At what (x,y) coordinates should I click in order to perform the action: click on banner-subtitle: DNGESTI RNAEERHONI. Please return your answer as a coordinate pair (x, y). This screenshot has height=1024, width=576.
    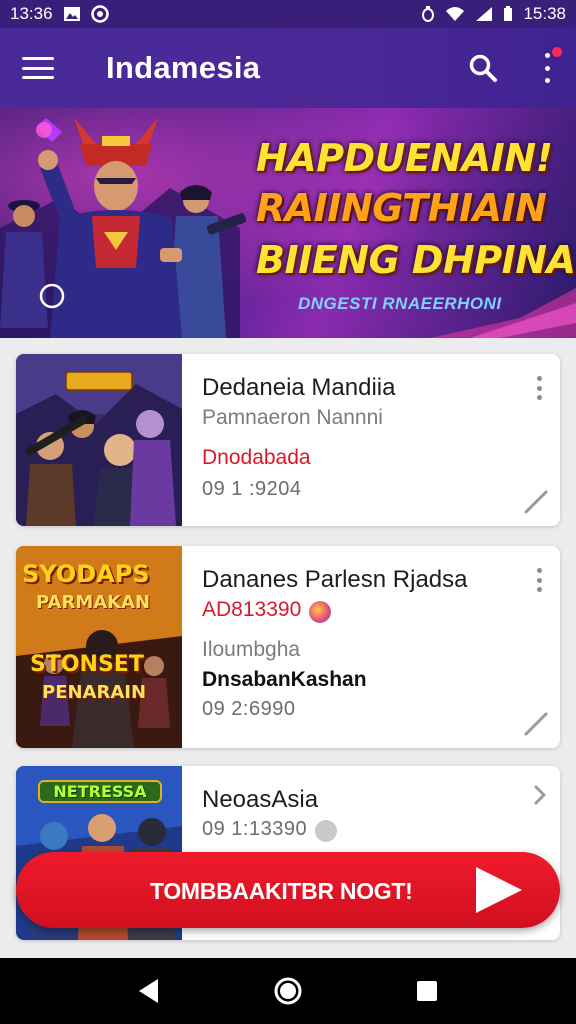
    Looking at the image, I should click on (400, 303).